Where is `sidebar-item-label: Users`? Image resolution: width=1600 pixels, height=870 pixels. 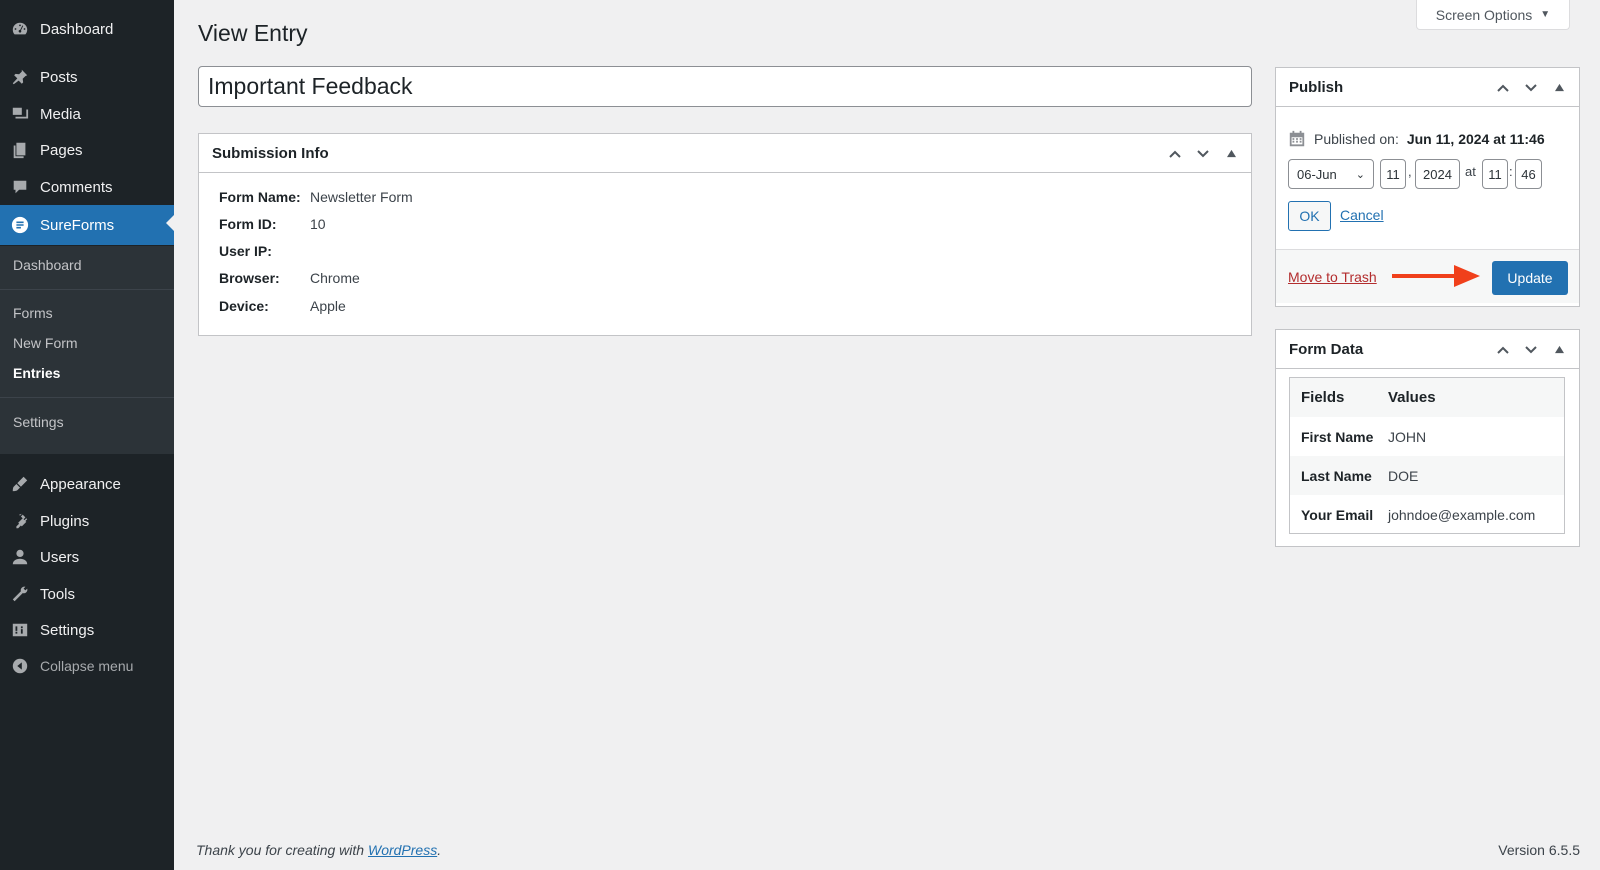
sidebar-item-label: Users is located at coordinates (60, 557).